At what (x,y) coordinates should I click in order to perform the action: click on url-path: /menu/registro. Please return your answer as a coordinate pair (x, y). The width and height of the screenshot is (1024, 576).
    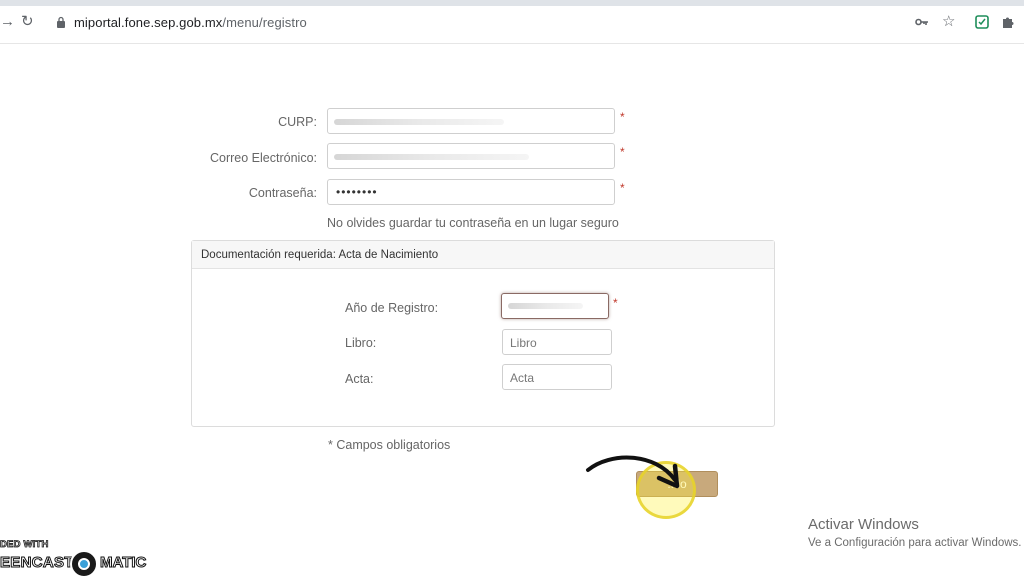
    Looking at the image, I should click on (264, 22).